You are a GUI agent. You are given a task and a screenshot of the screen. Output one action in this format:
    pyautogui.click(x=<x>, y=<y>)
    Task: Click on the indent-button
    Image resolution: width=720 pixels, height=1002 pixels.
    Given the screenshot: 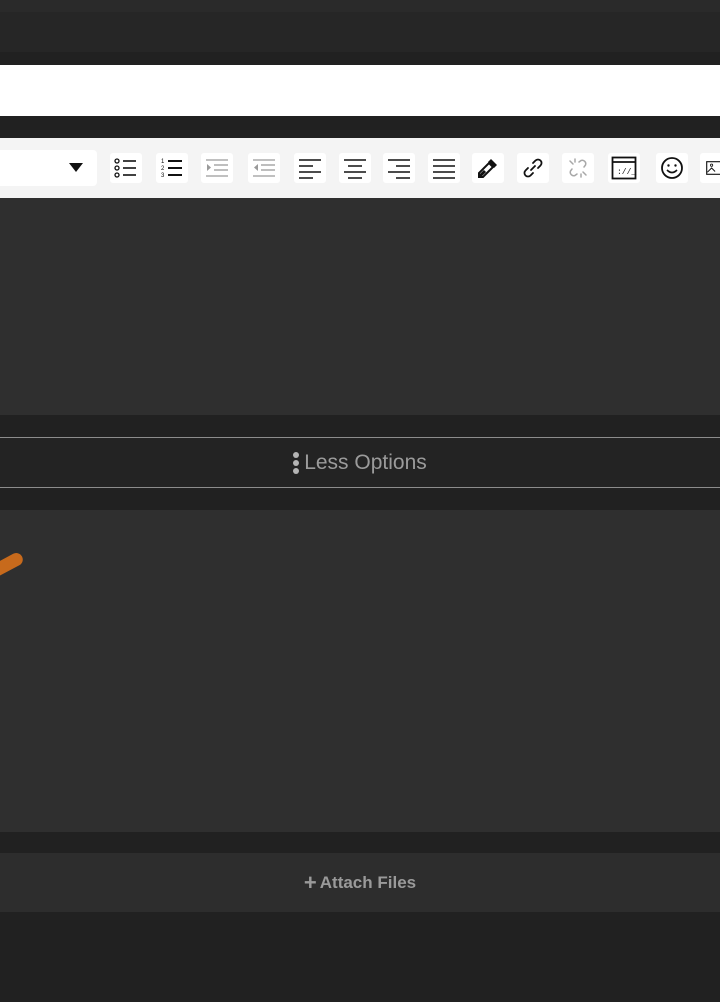 What is the action you would take?
    pyautogui.click(x=217, y=168)
    